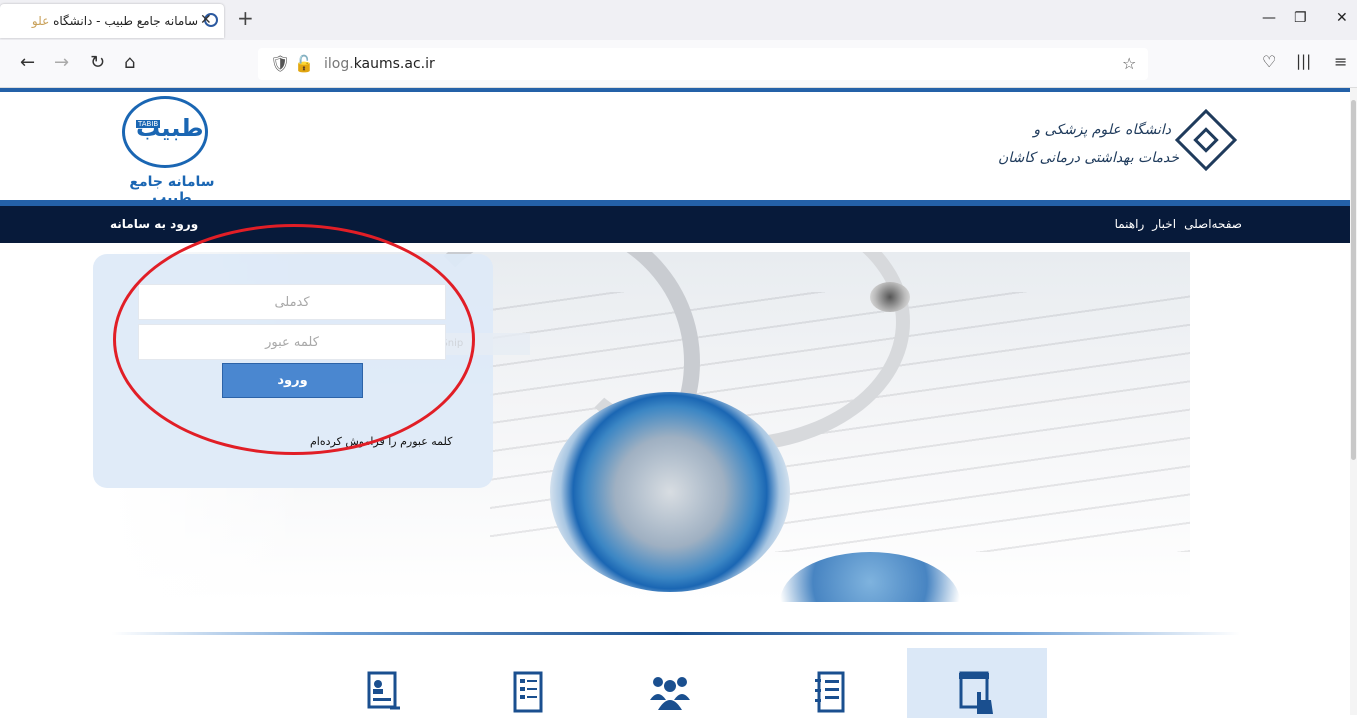 The width and height of the screenshot is (1357, 718). What do you see at coordinates (1303, 61) in the screenshot?
I see `library-icon: |||` at bounding box center [1303, 61].